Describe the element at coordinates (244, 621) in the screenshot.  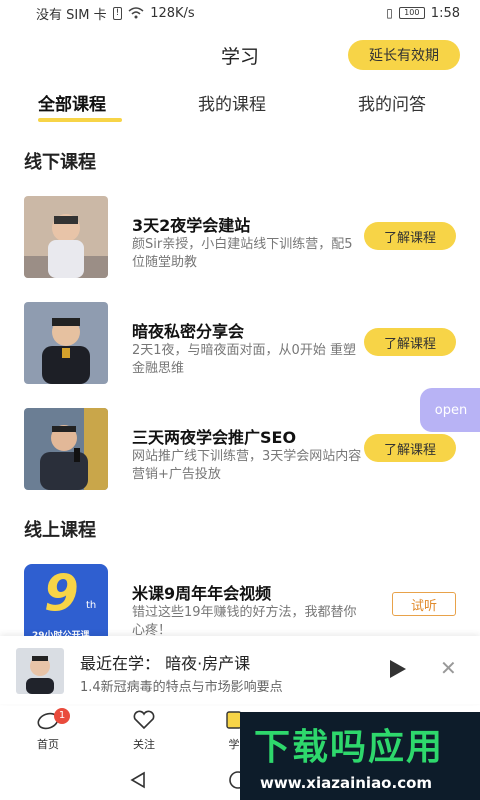
I see `course-description: 错过这些19年赚钱的好方法，我都替你心疼！` at that location.